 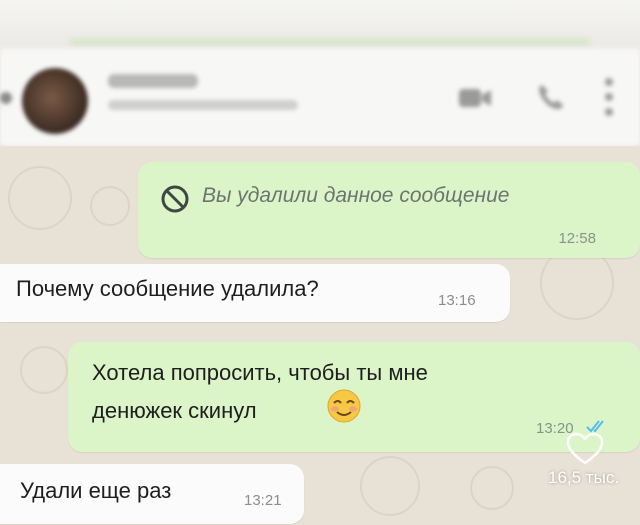 I want to click on message-incoming: Удали еще раз 13:21, so click(x=152, y=494).